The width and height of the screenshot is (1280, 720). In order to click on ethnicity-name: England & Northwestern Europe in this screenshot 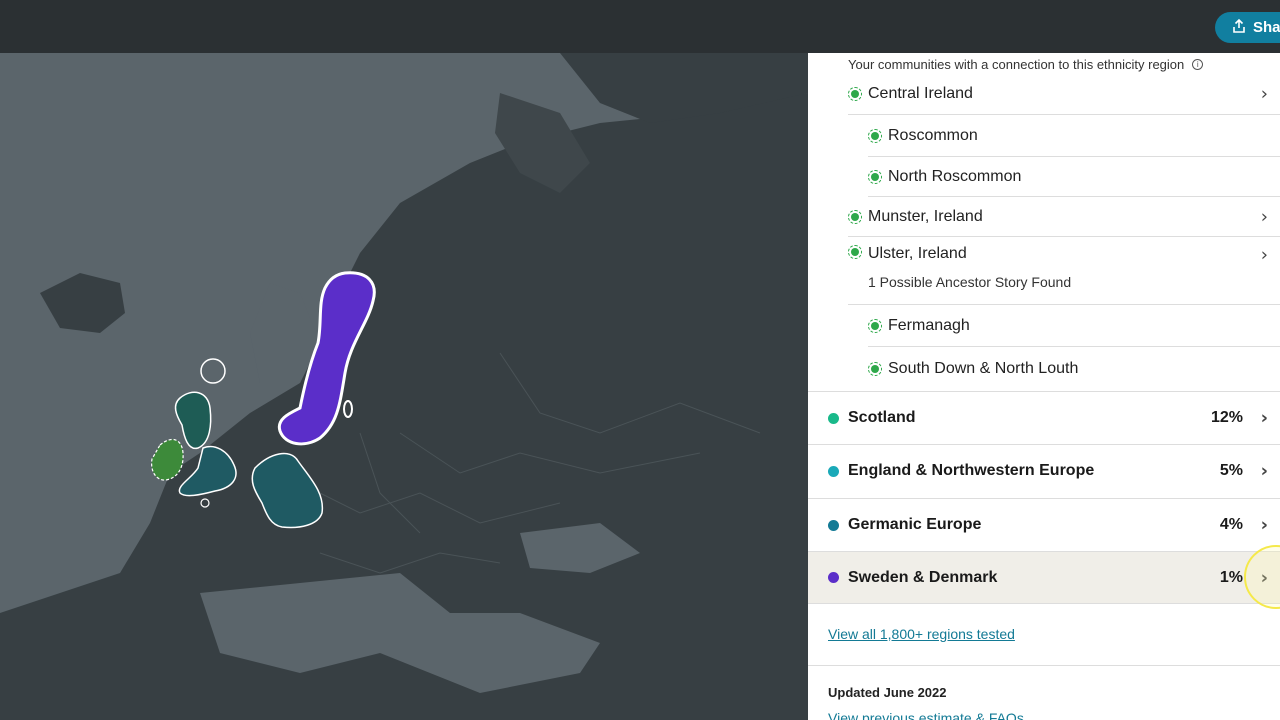, I will do `click(971, 470)`.